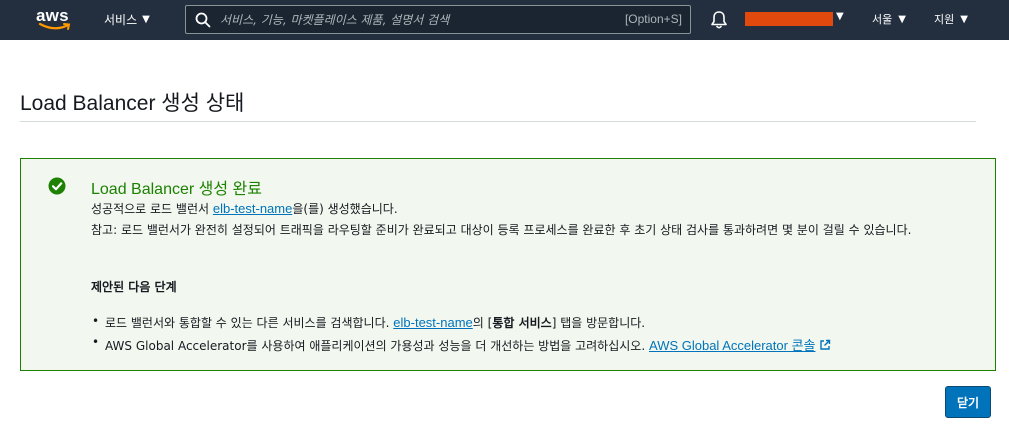  I want to click on global-accelerator-link-label: AWS Global Accelerator 콘솔, so click(732, 345).